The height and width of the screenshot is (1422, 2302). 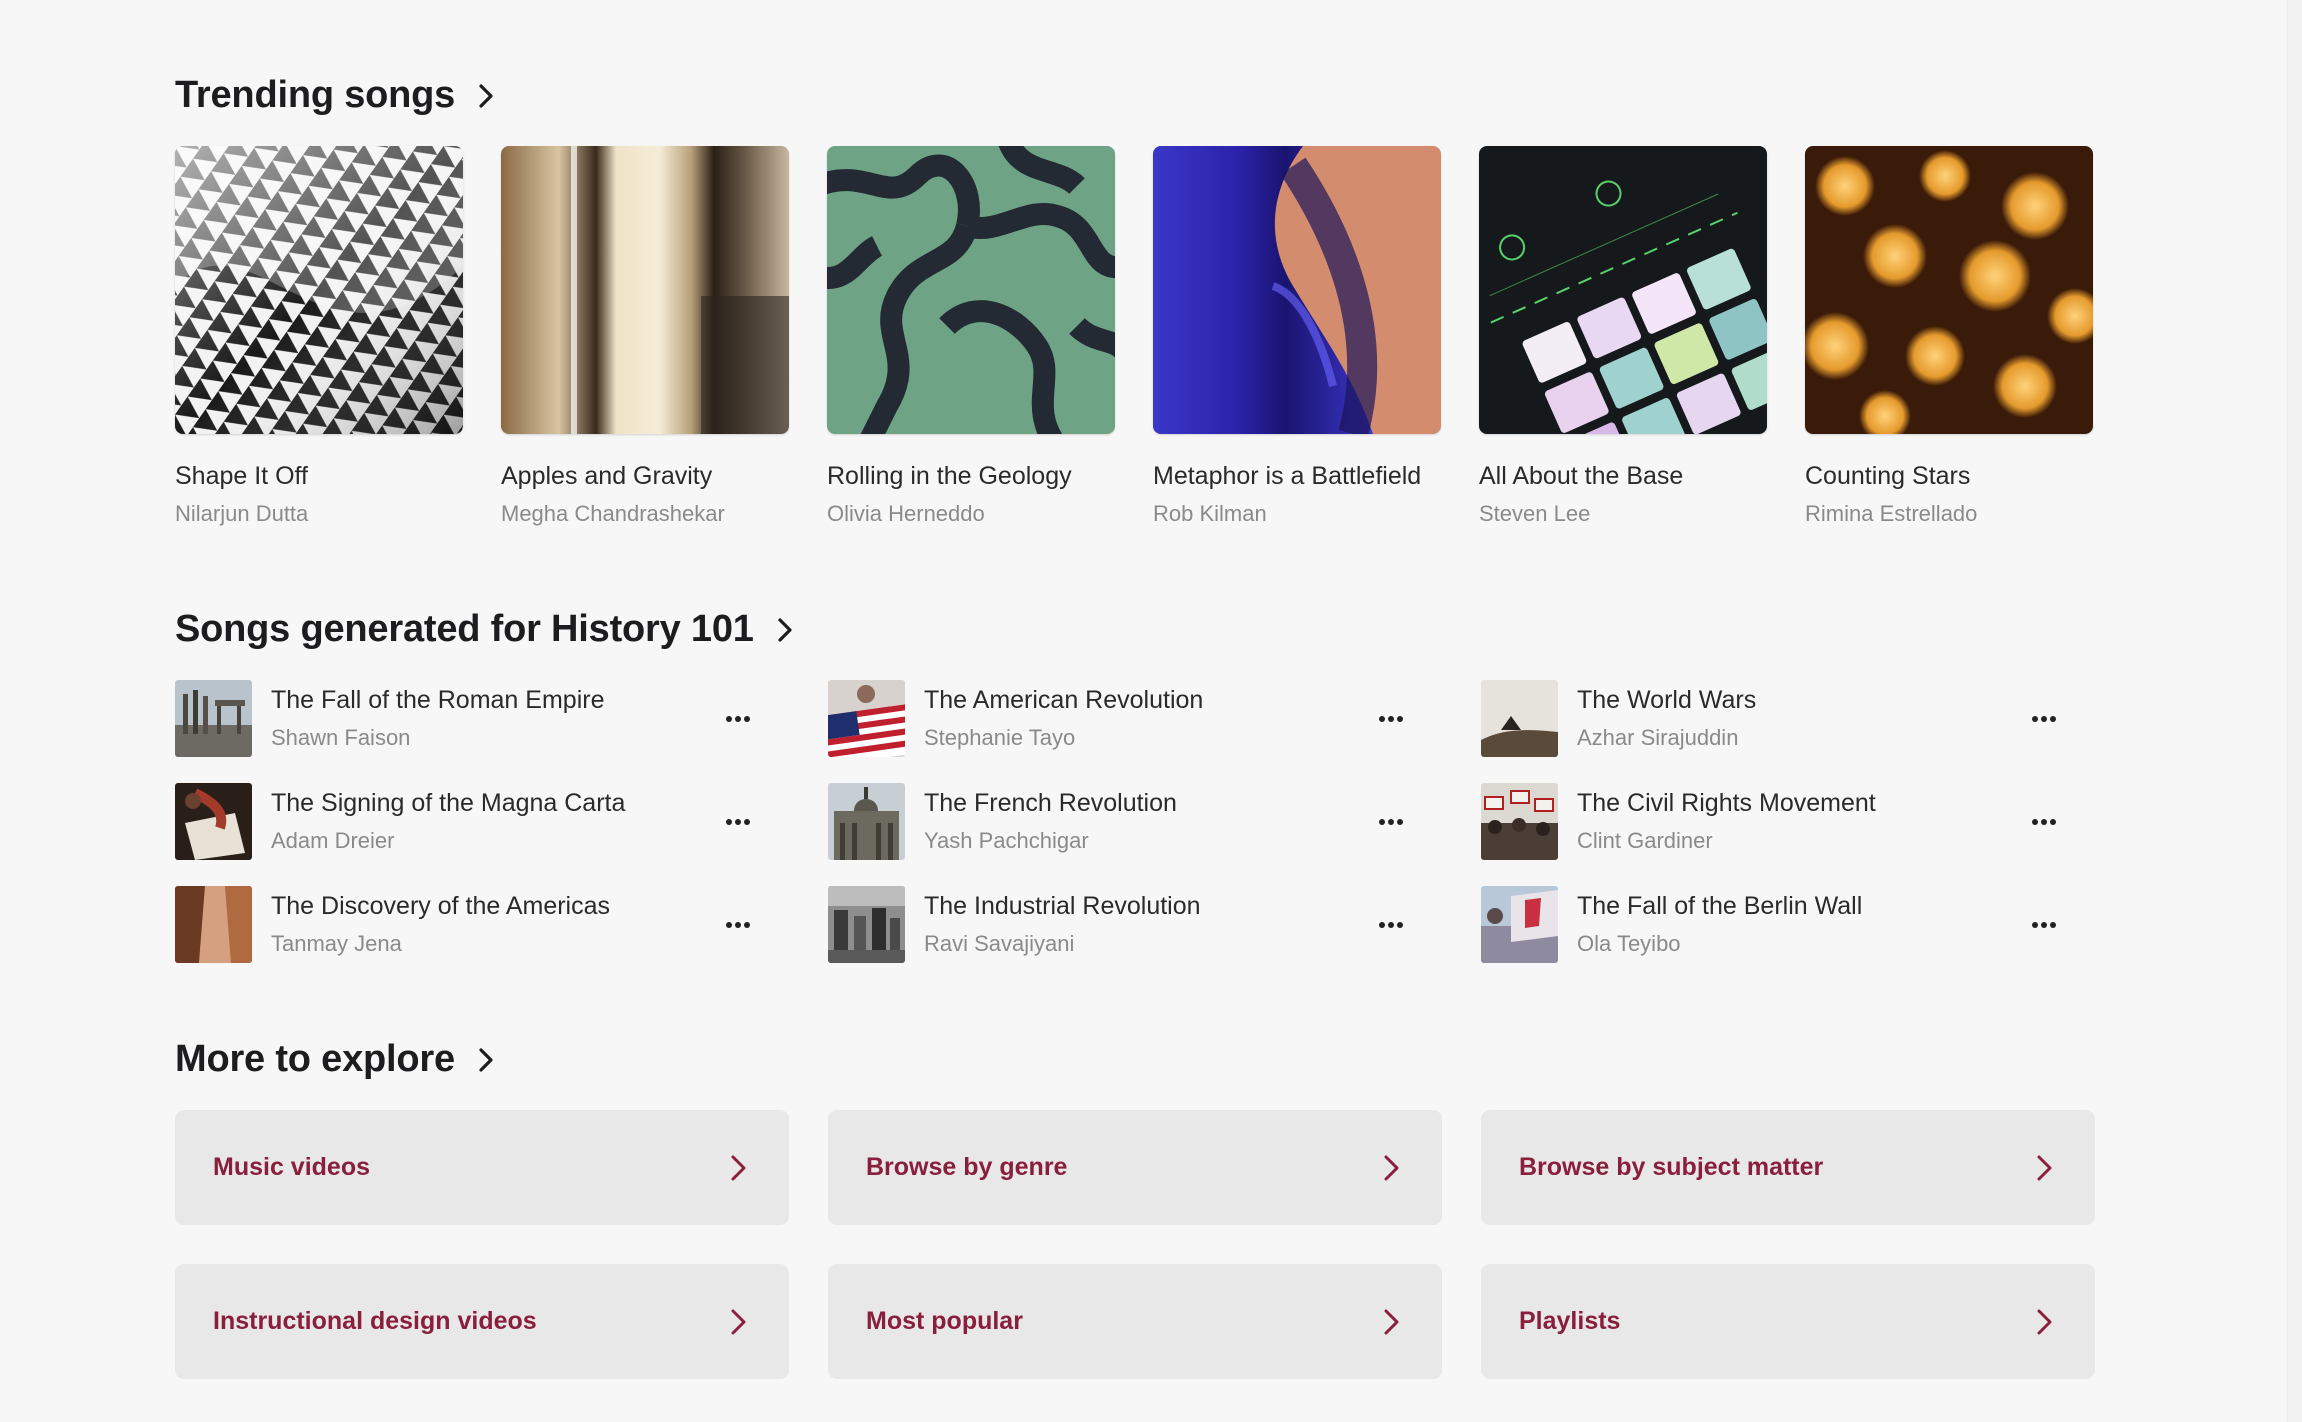 I want to click on song-title: All About the Base, so click(x=1581, y=476).